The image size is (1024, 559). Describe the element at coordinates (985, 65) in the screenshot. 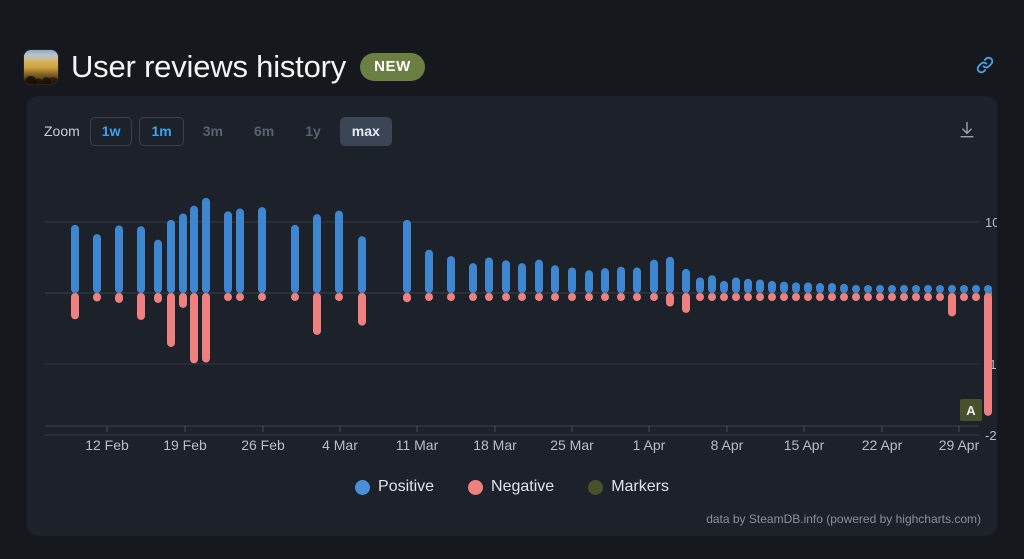

I see `link-icon` at that location.